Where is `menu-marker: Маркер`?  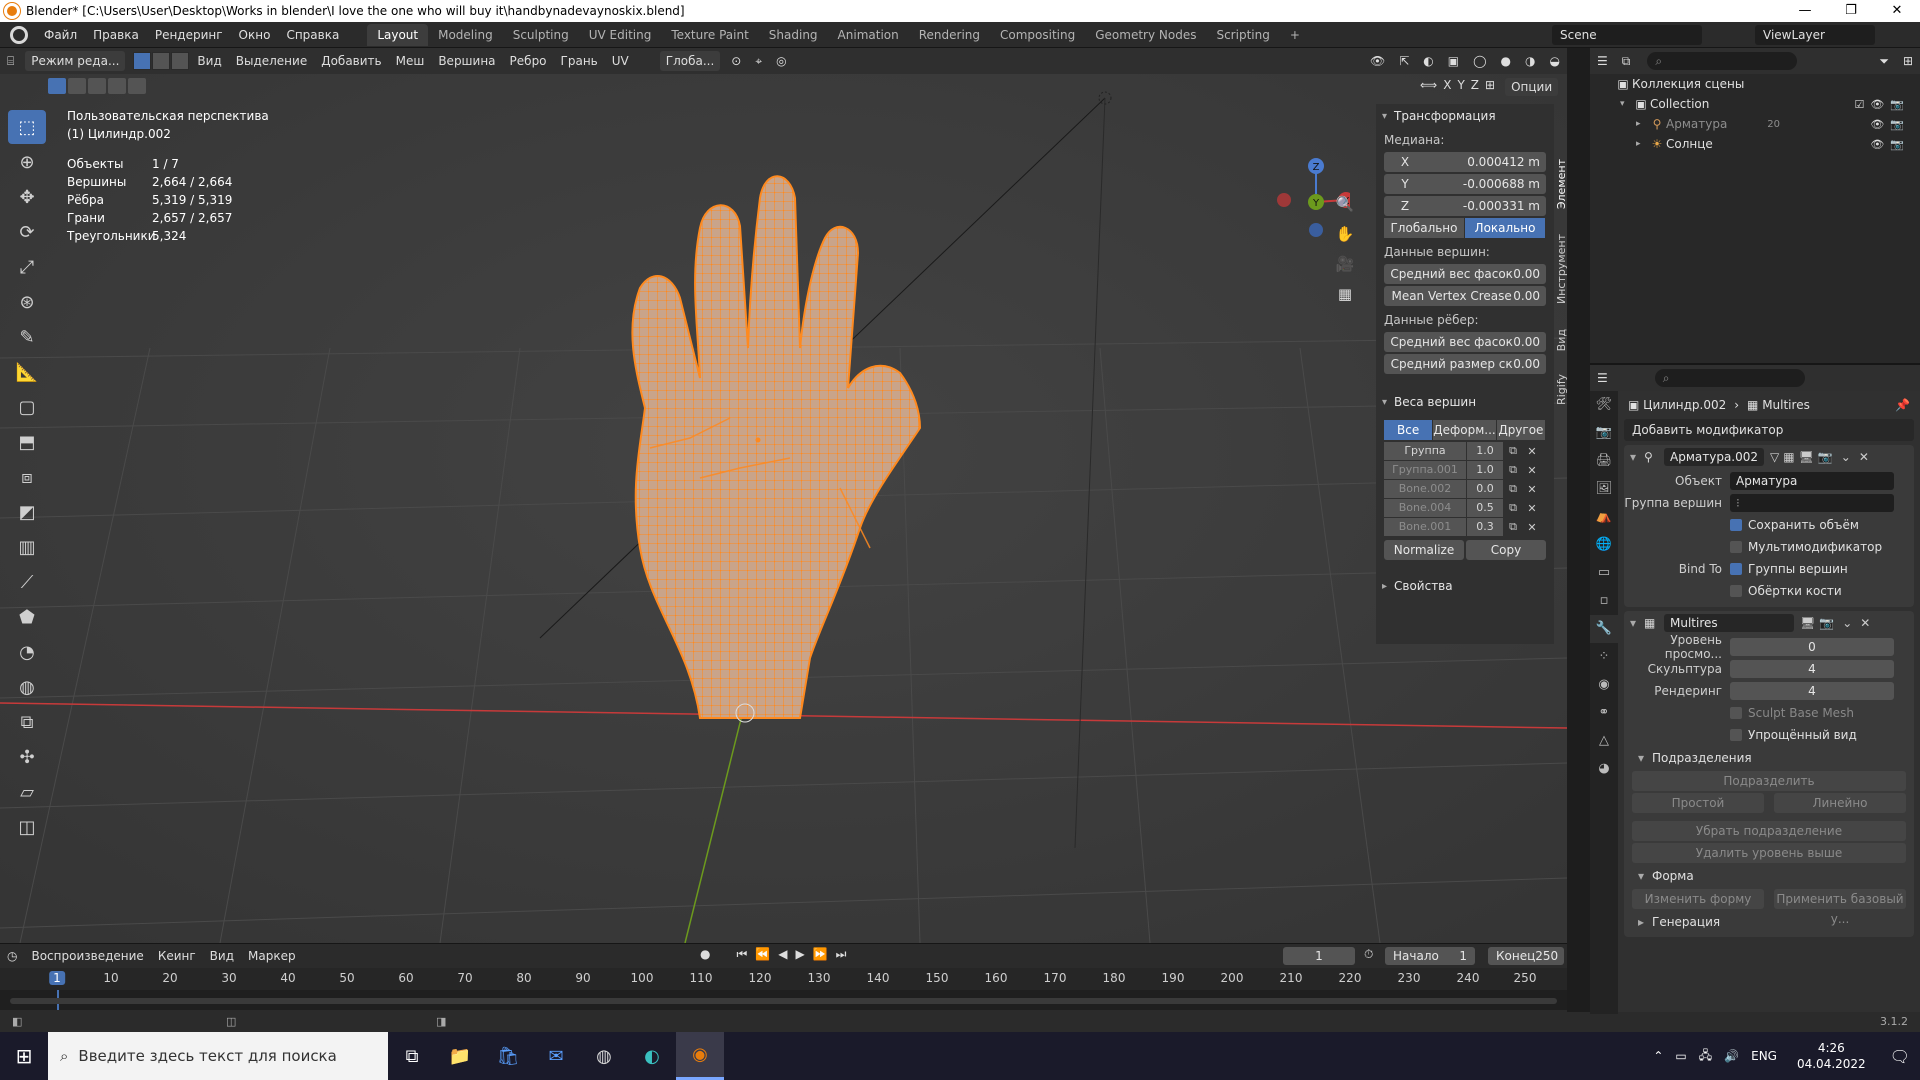 menu-marker: Маркер is located at coordinates (272, 956).